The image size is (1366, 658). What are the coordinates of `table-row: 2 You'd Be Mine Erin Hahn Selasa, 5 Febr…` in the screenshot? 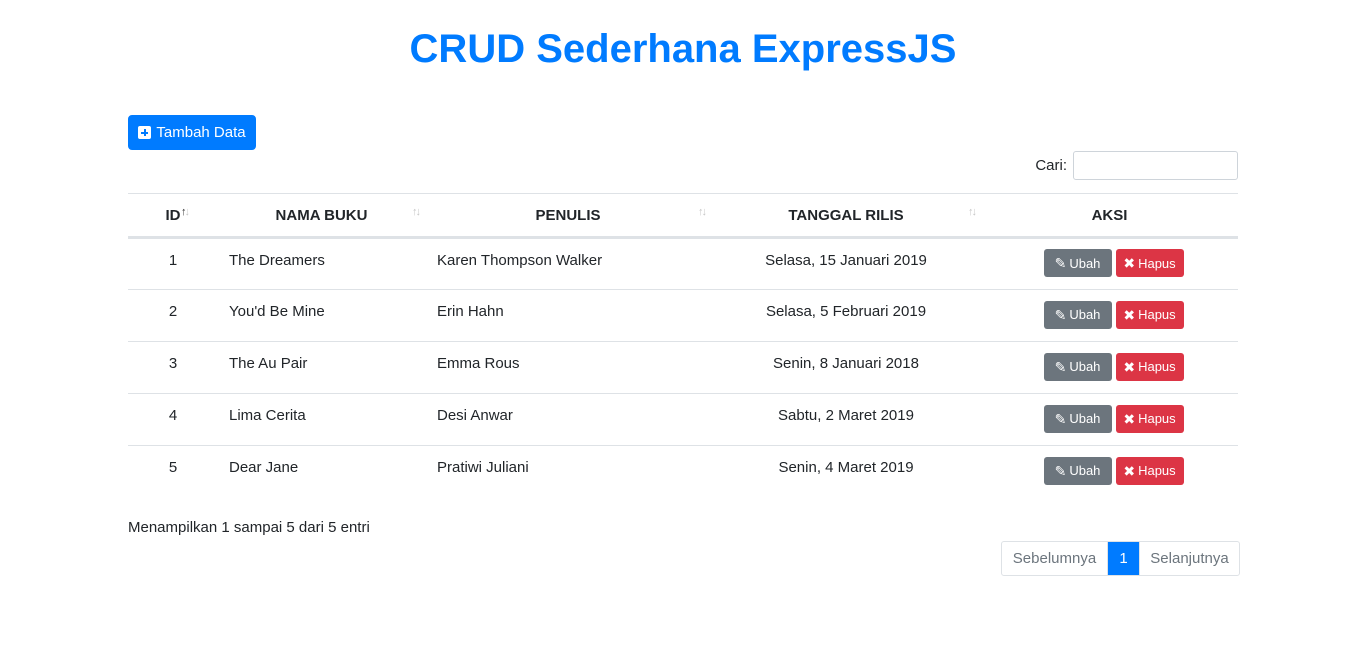 It's located at (683, 315).